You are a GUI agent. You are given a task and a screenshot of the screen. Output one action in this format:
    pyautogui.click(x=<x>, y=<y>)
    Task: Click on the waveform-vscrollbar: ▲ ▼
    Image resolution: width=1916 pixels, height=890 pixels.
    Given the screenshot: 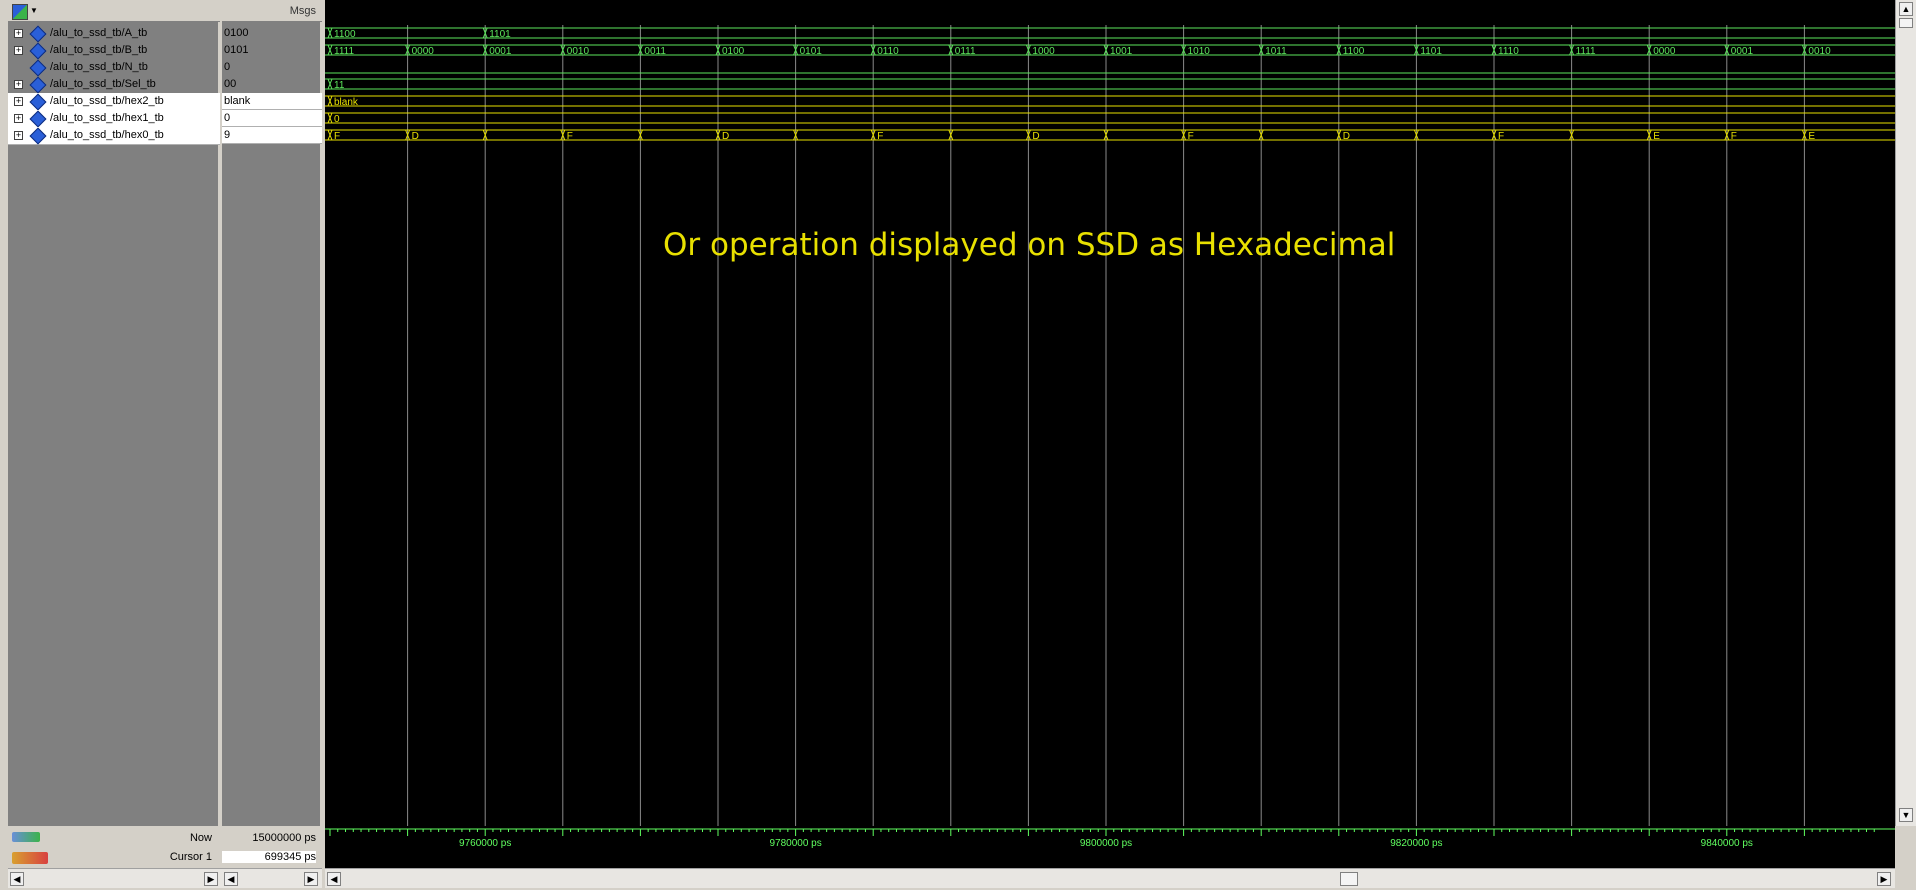 What is the action you would take?
    pyautogui.click(x=1905, y=413)
    